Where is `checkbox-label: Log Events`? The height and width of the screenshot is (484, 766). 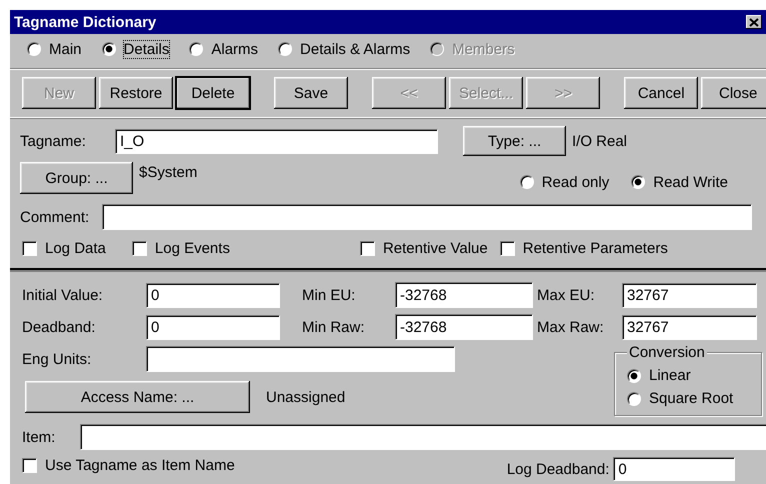 checkbox-label: Log Events is located at coordinates (192, 248).